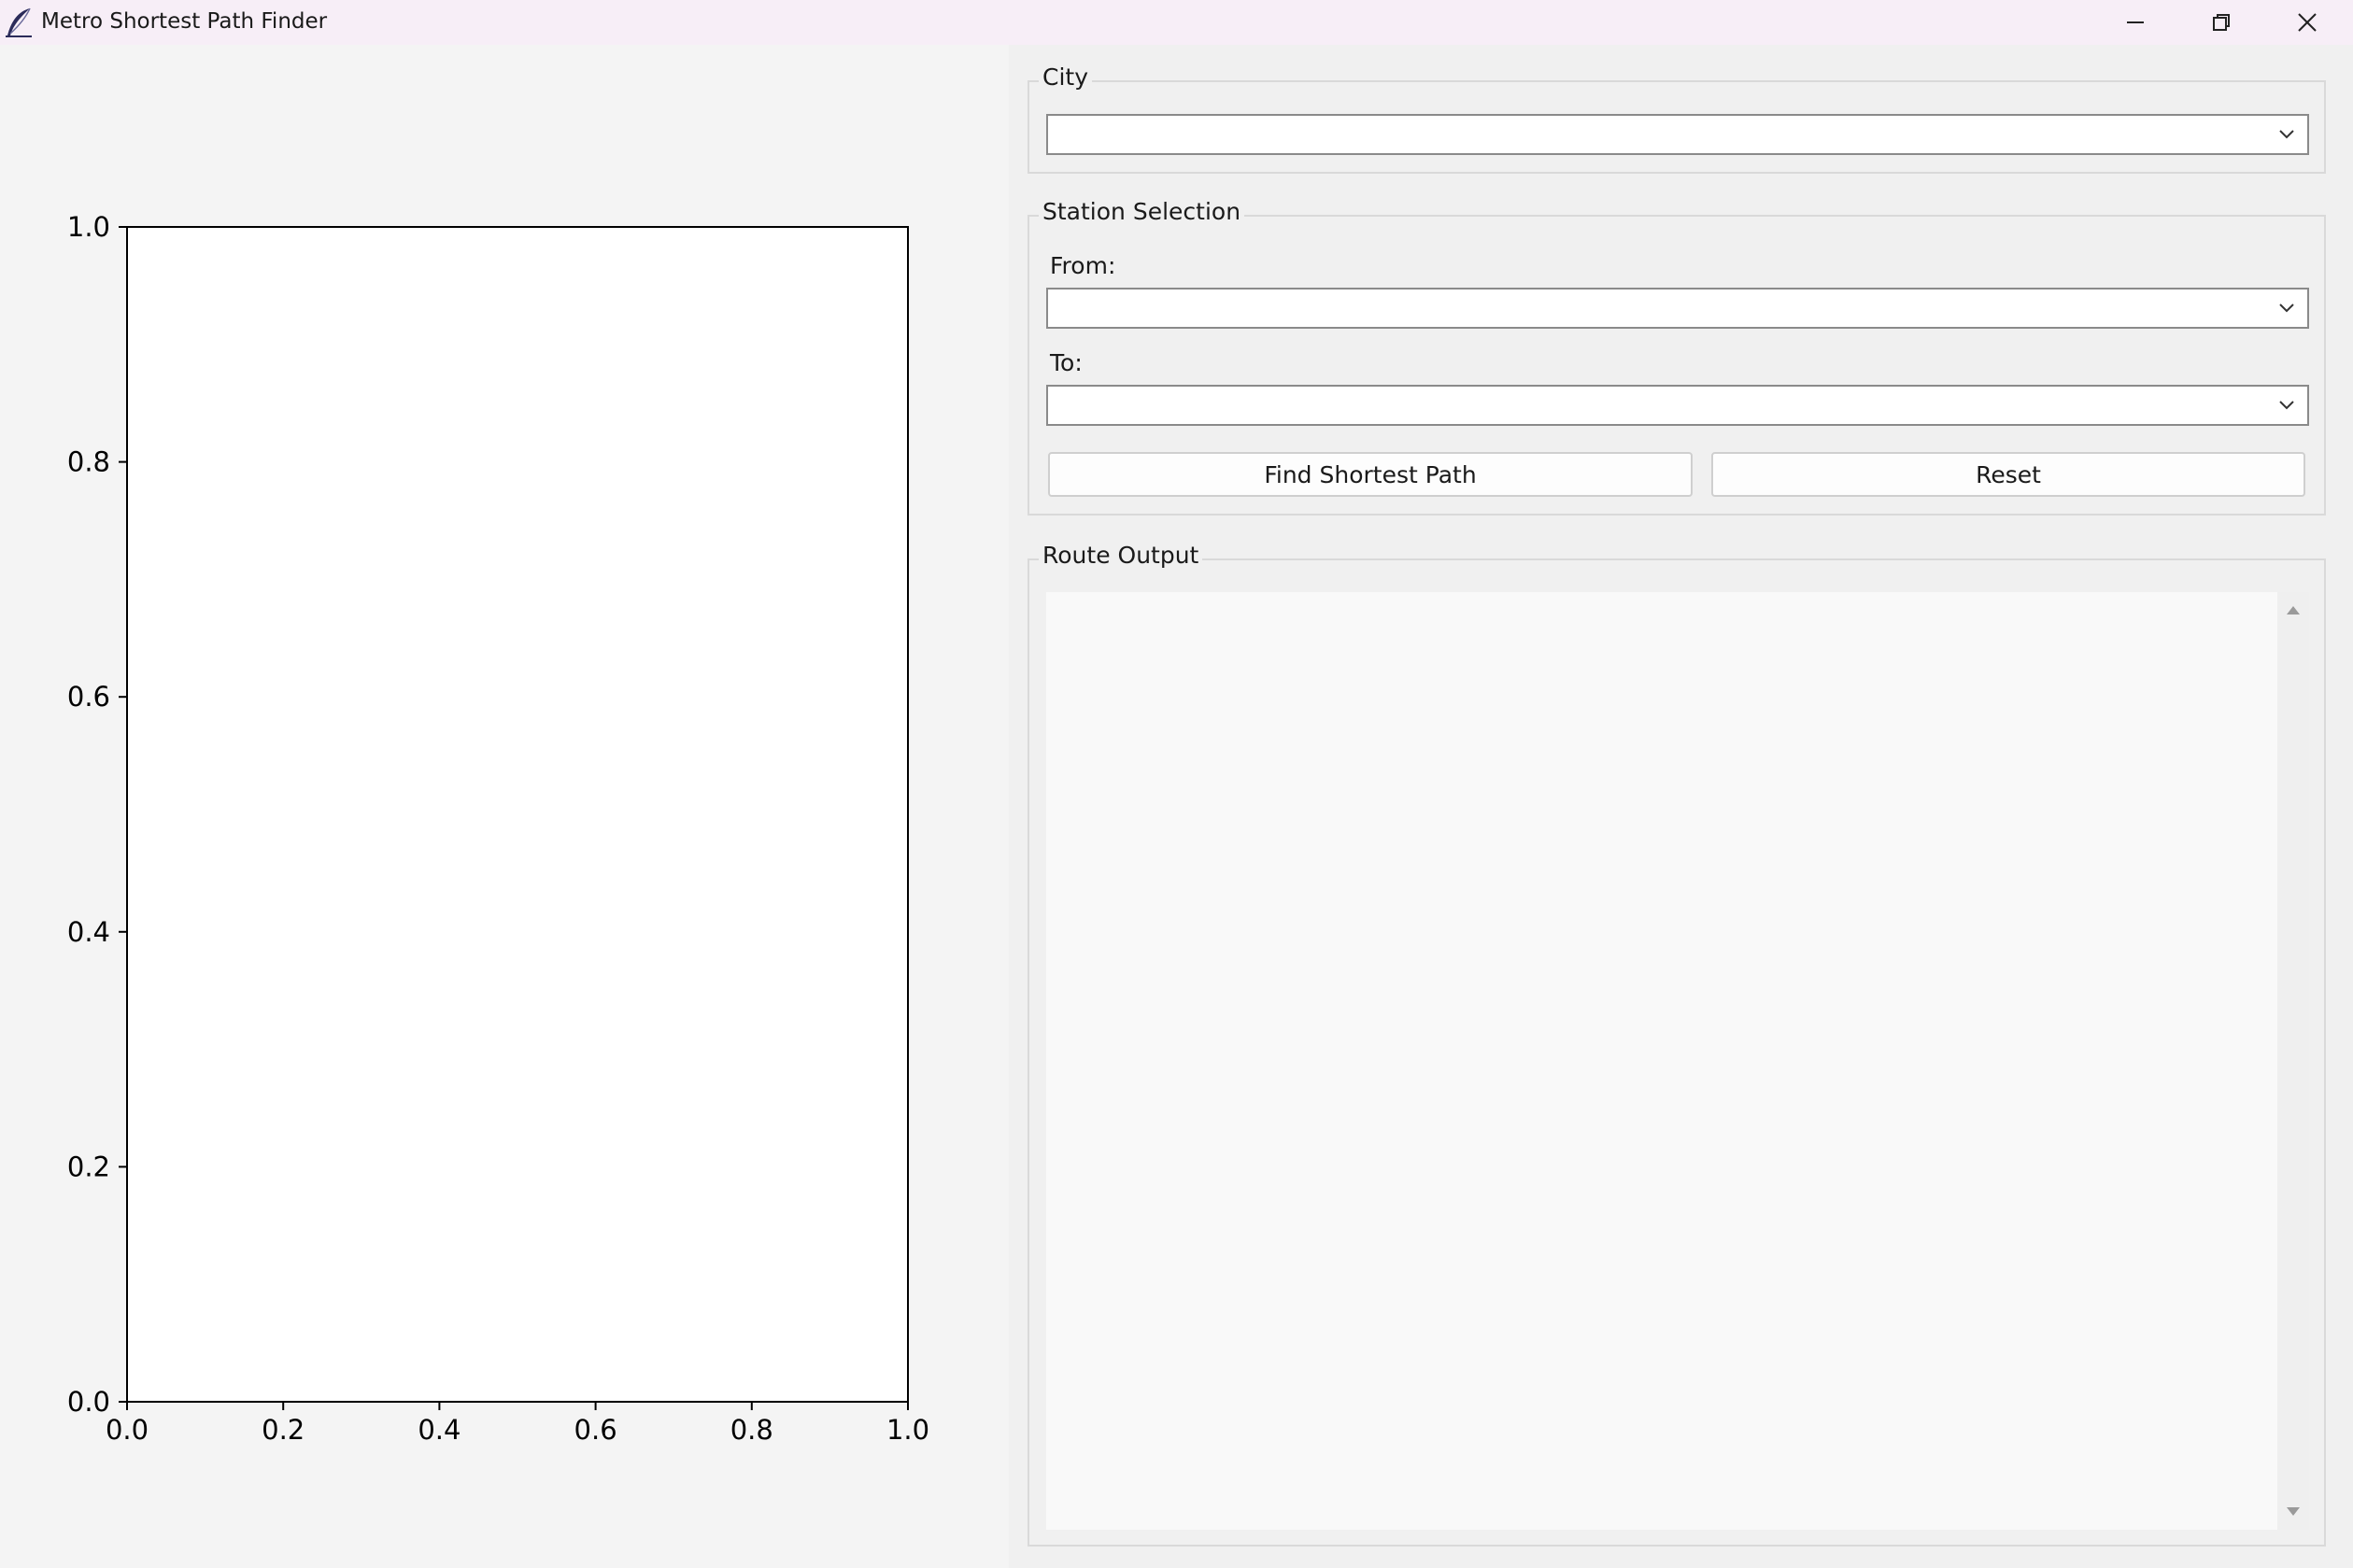 Image resolution: width=2353 pixels, height=1568 pixels. Describe the element at coordinates (19, 22) in the screenshot. I see `feather-icon` at that location.